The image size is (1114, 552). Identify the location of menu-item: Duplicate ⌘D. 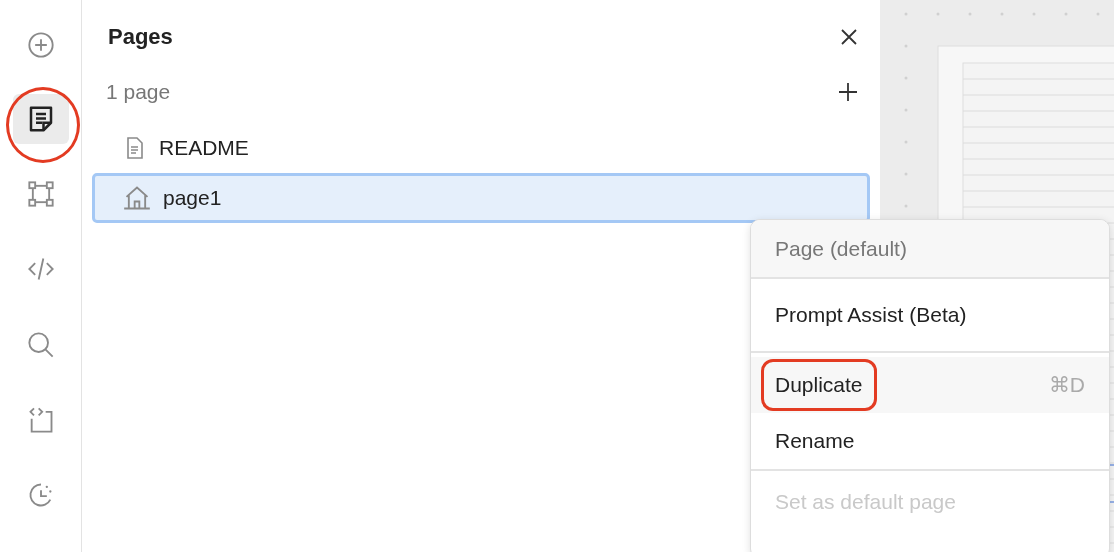
(930, 385).